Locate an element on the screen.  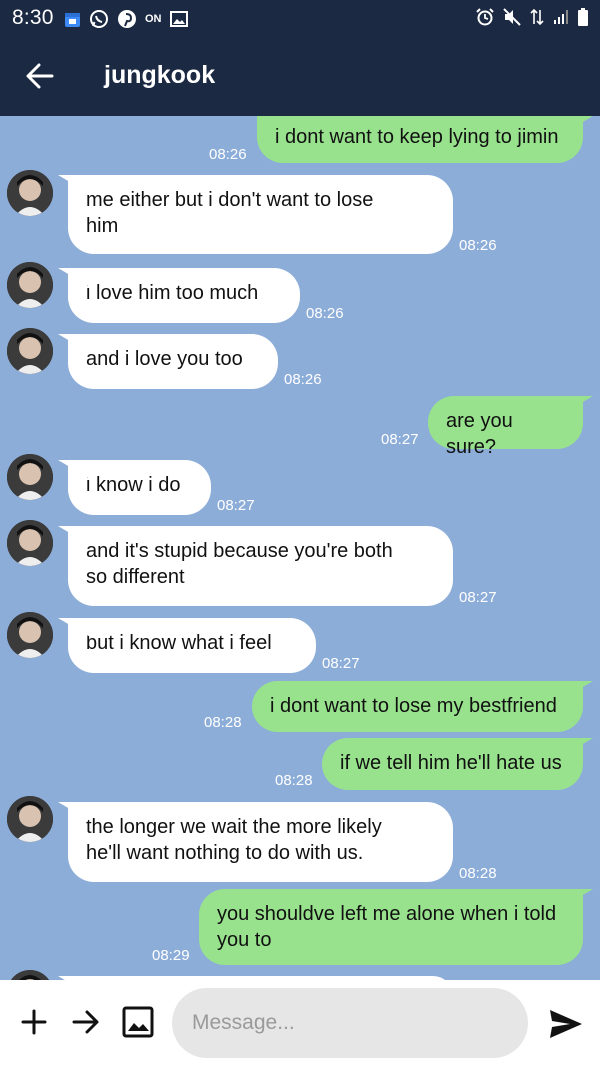
message-text: and it's stupid because you're both is located at coordinates (239, 551).